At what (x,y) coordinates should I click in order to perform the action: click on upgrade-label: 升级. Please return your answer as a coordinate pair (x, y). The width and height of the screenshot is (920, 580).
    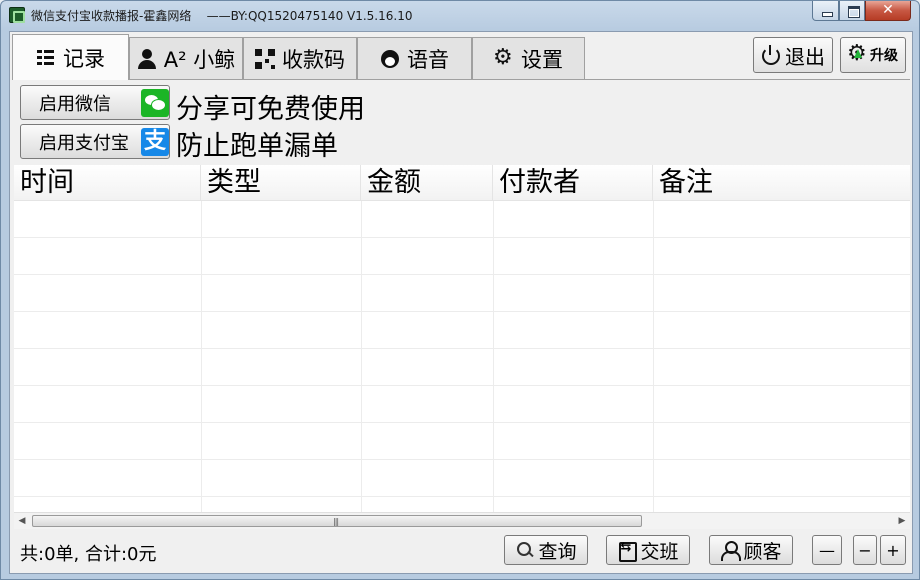
    Looking at the image, I should click on (884, 56).